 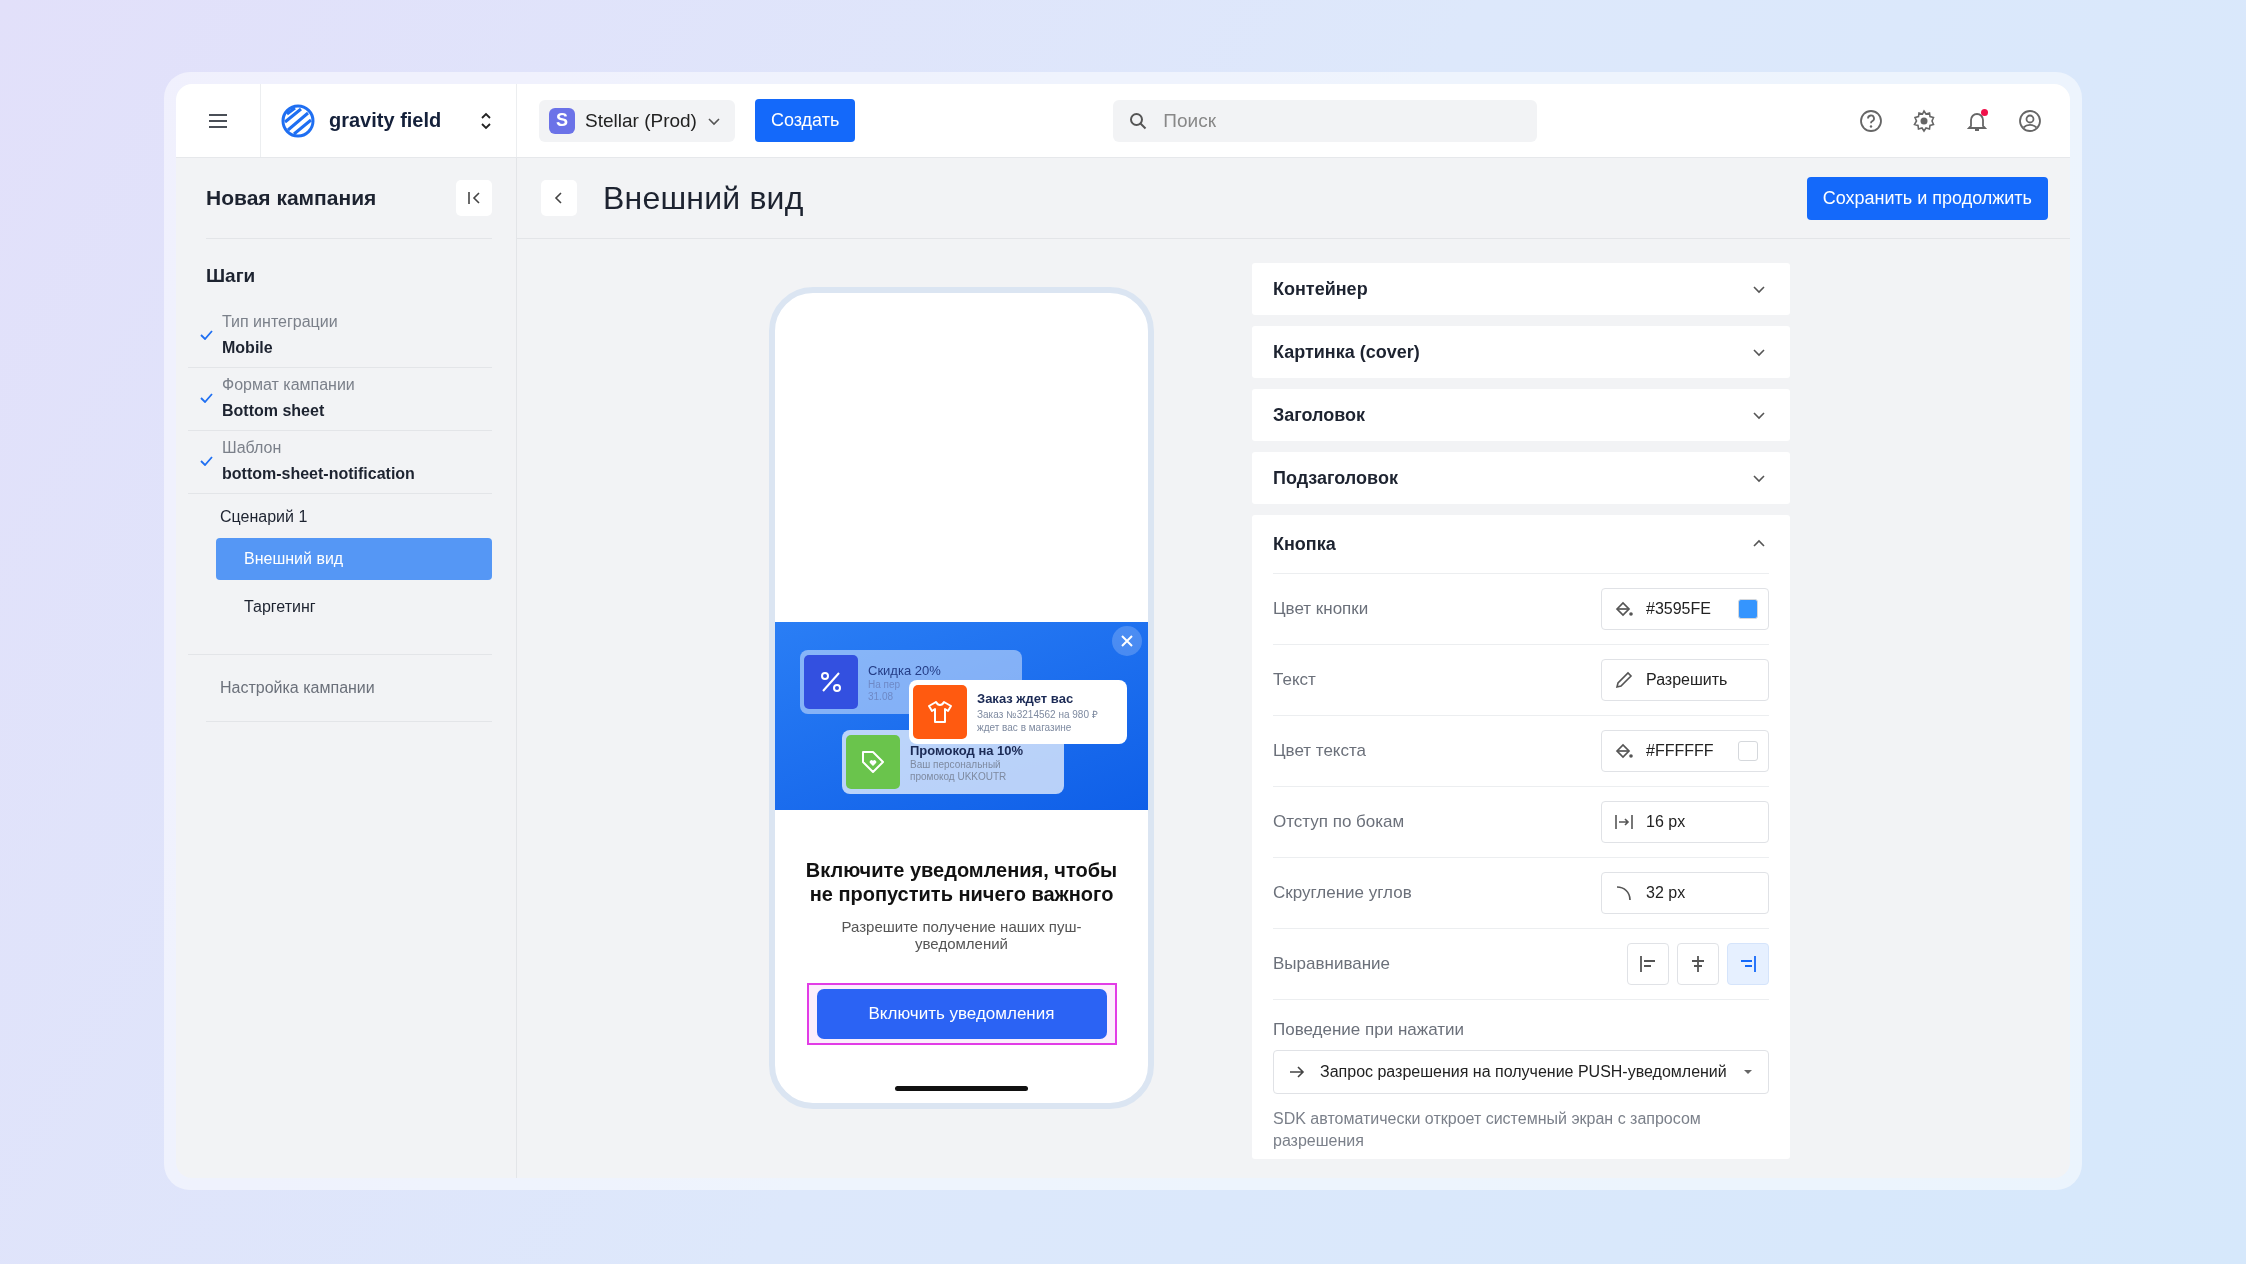 I want to click on padding-field: 16 px, so click(x=1685, y=822).